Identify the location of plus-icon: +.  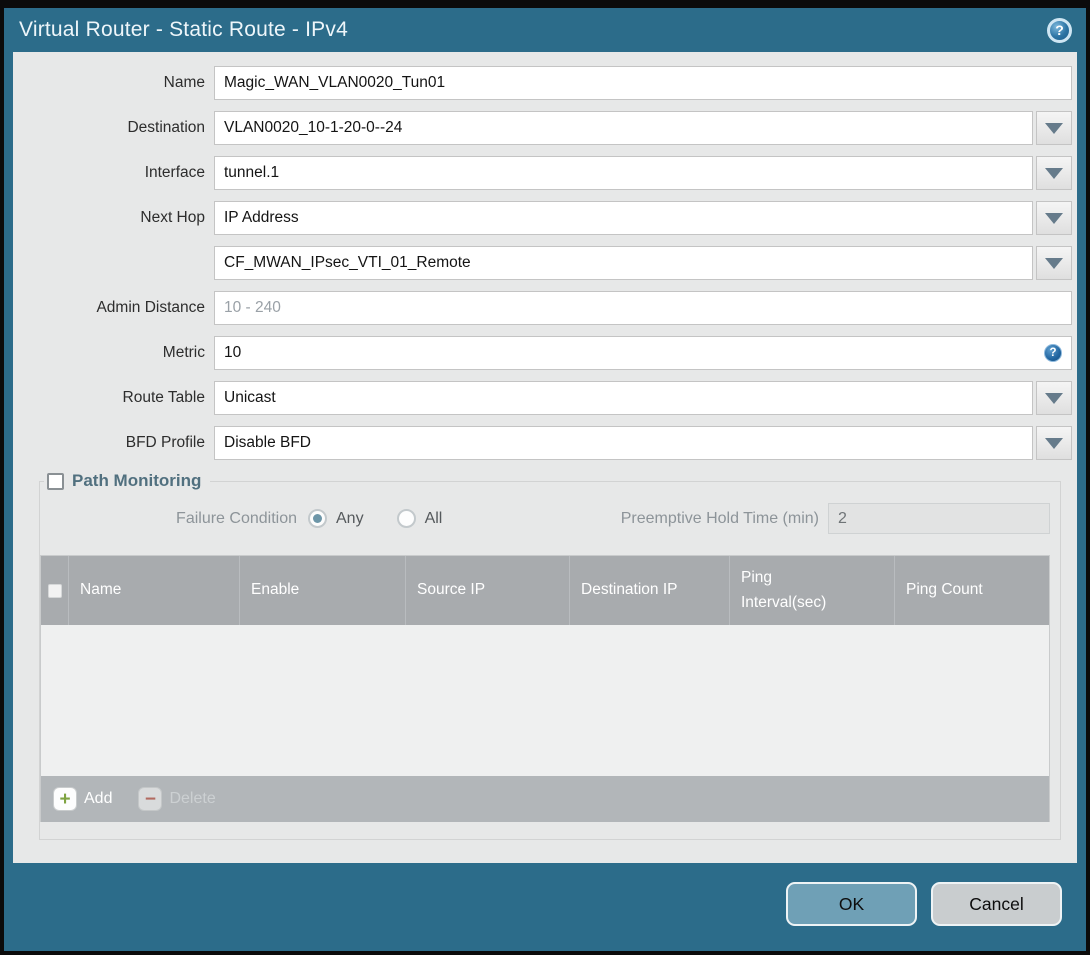
(65, 799).